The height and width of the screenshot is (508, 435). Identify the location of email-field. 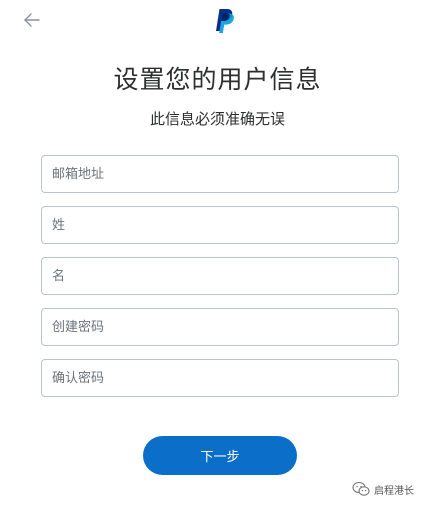
(220, 174).